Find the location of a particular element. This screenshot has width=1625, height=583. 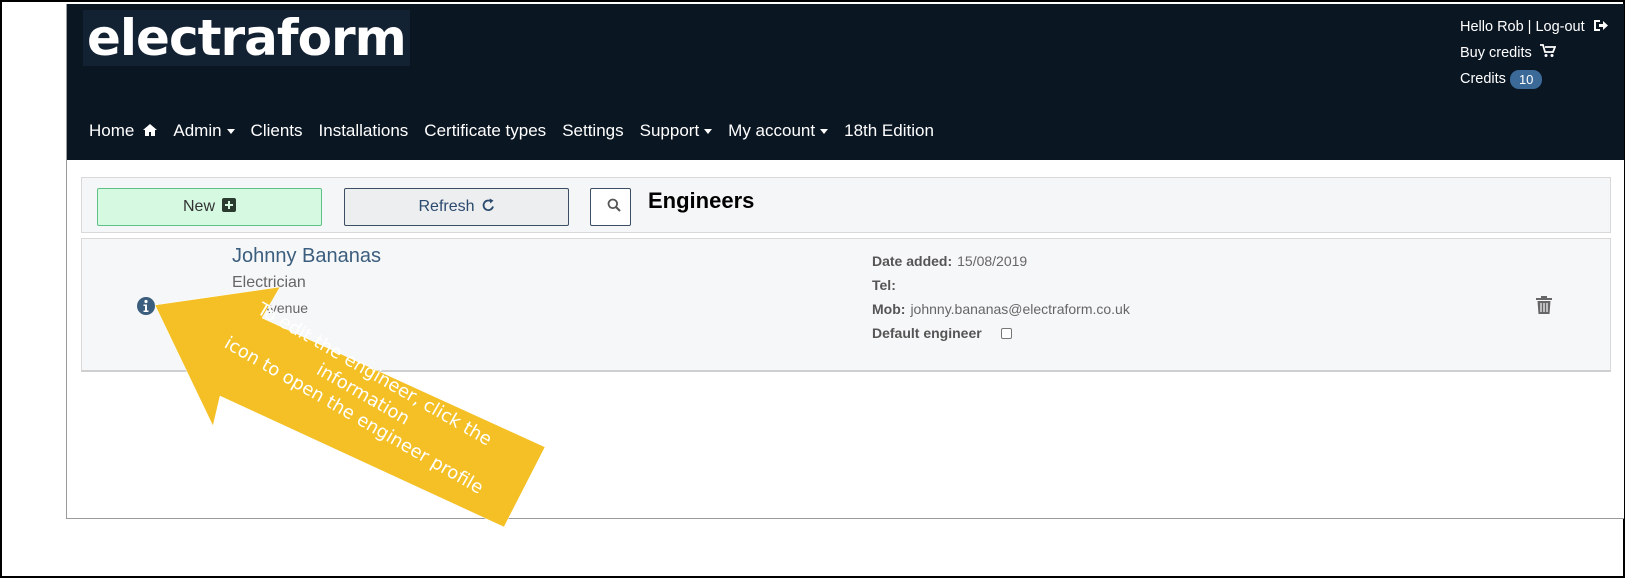

nav-home-label: Home is located at coordinates (112, 130).